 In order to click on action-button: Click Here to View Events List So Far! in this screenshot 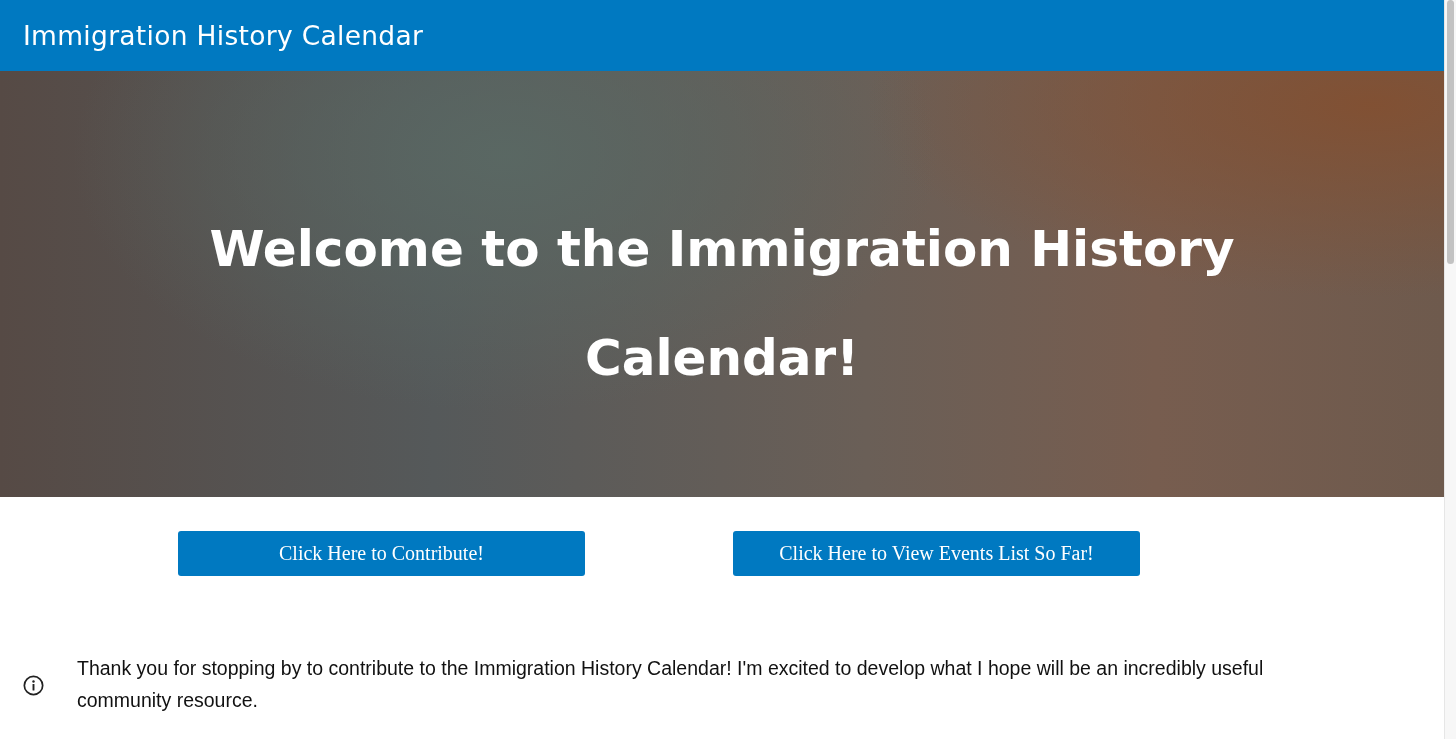, I will do `click(936, 553)`.